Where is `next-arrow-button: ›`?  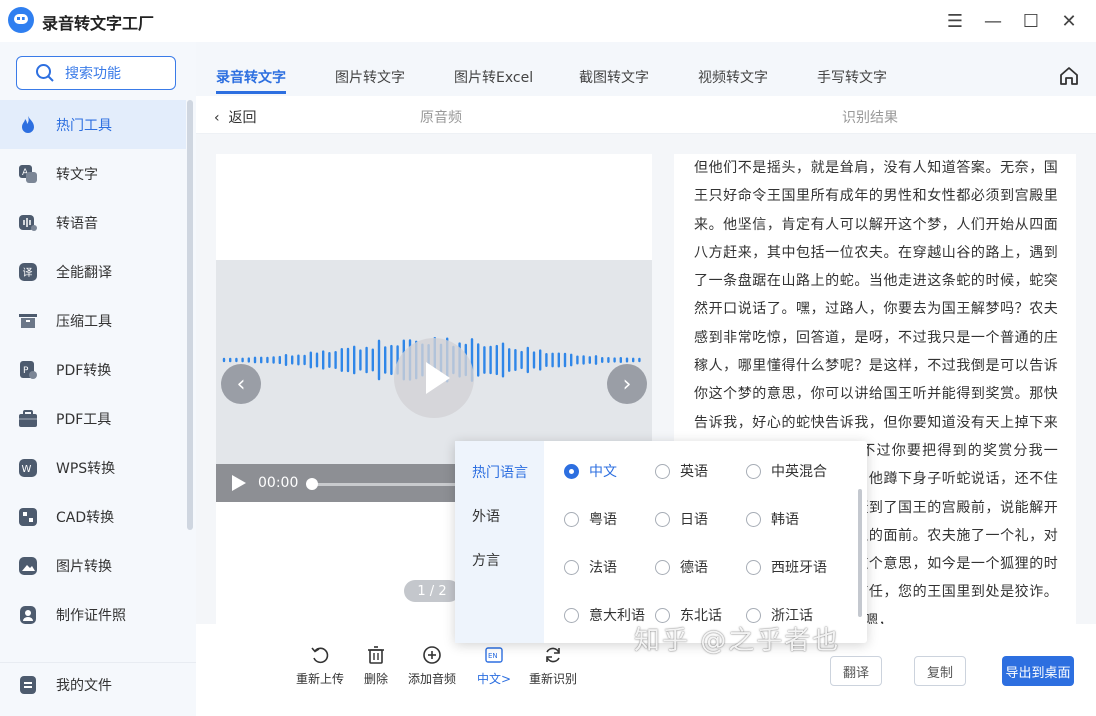
next-arrow-button: › is located at coordinates (627, 384).